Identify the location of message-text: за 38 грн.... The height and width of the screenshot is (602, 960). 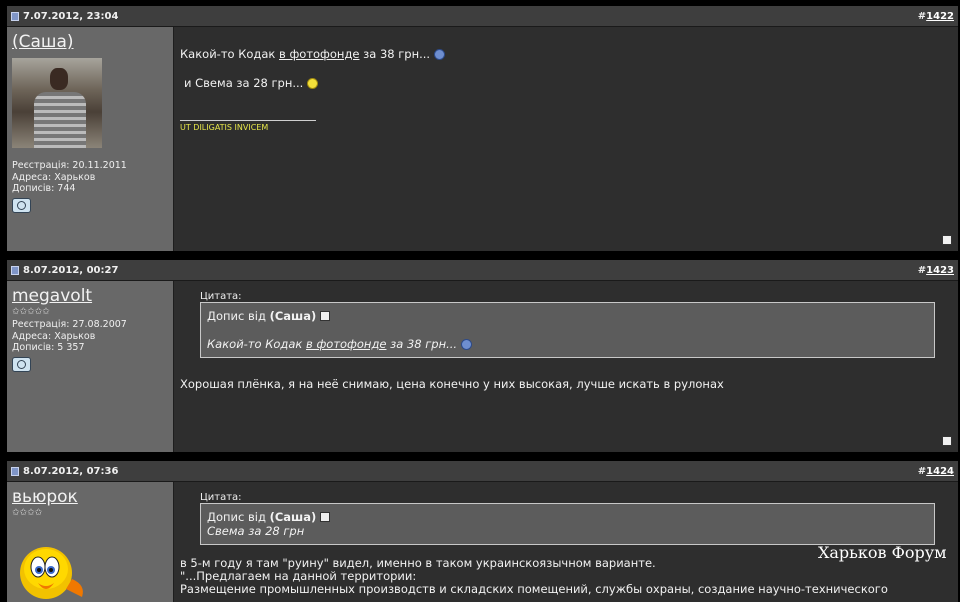
(396, 54).